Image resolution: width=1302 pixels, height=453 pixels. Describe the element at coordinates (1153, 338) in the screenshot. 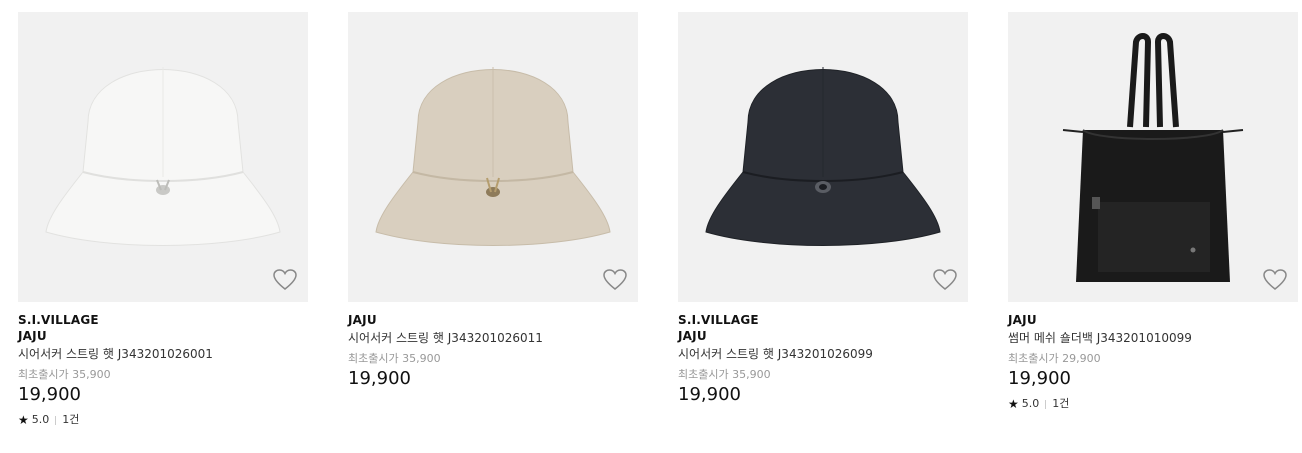

I see `product-name: 썸머 메쉬 숄더백 J343201010099` at that location.